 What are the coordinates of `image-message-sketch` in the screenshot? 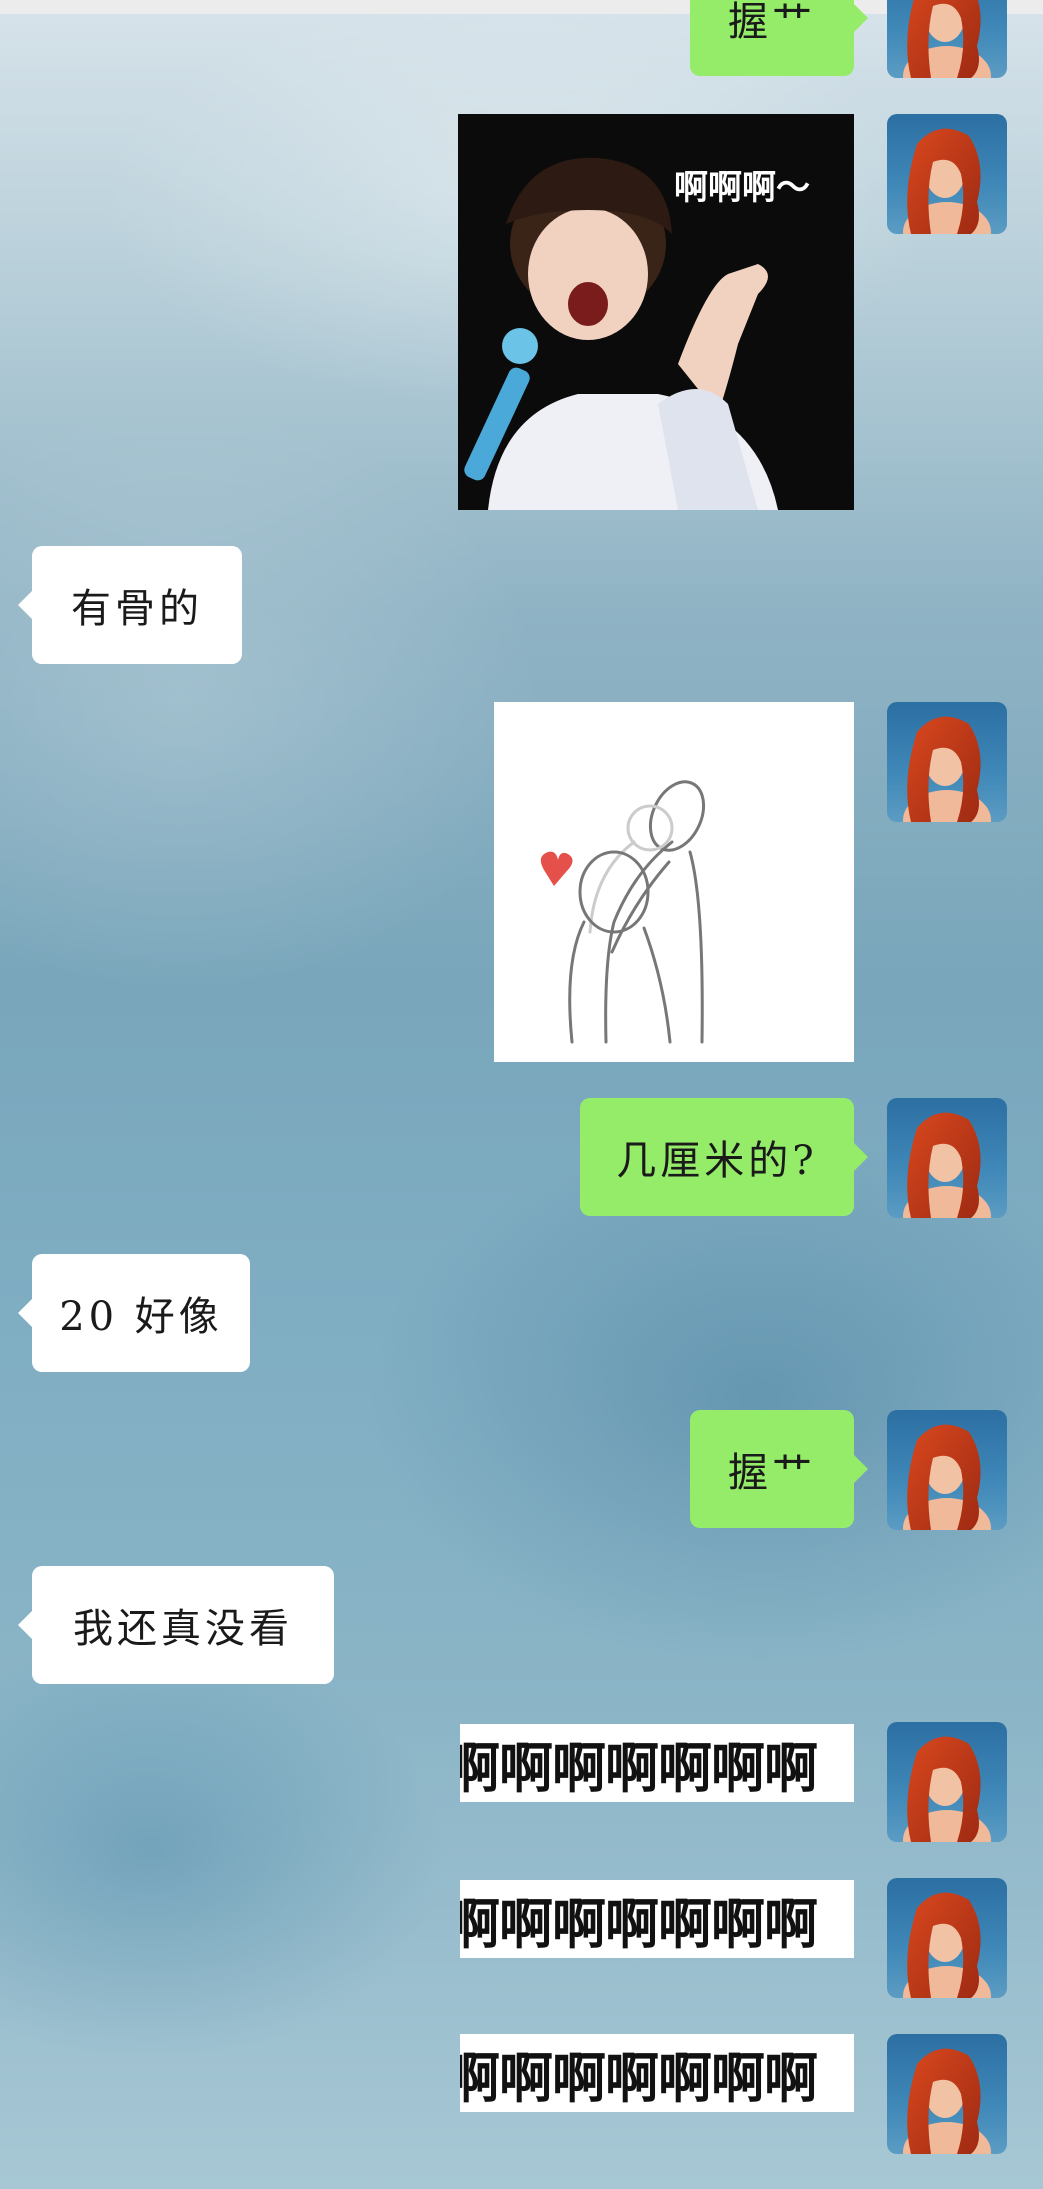 It's located at (674, 882).